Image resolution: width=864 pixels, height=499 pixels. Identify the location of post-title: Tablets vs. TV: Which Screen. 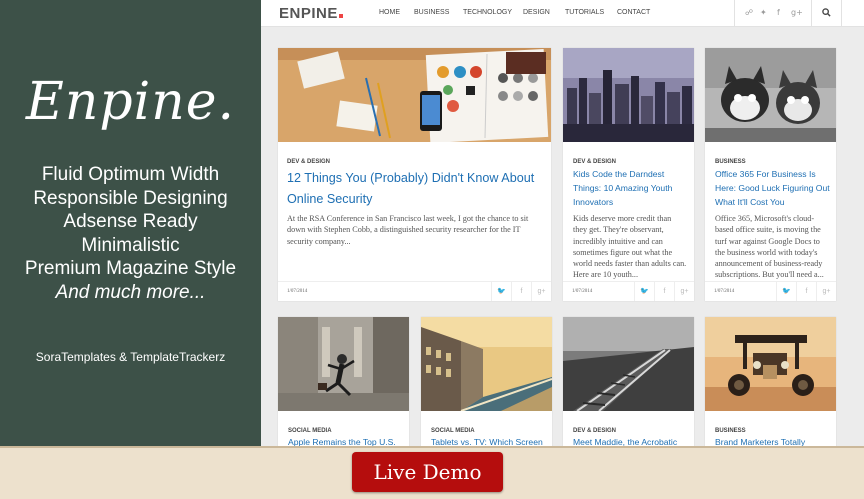
(490, 440).